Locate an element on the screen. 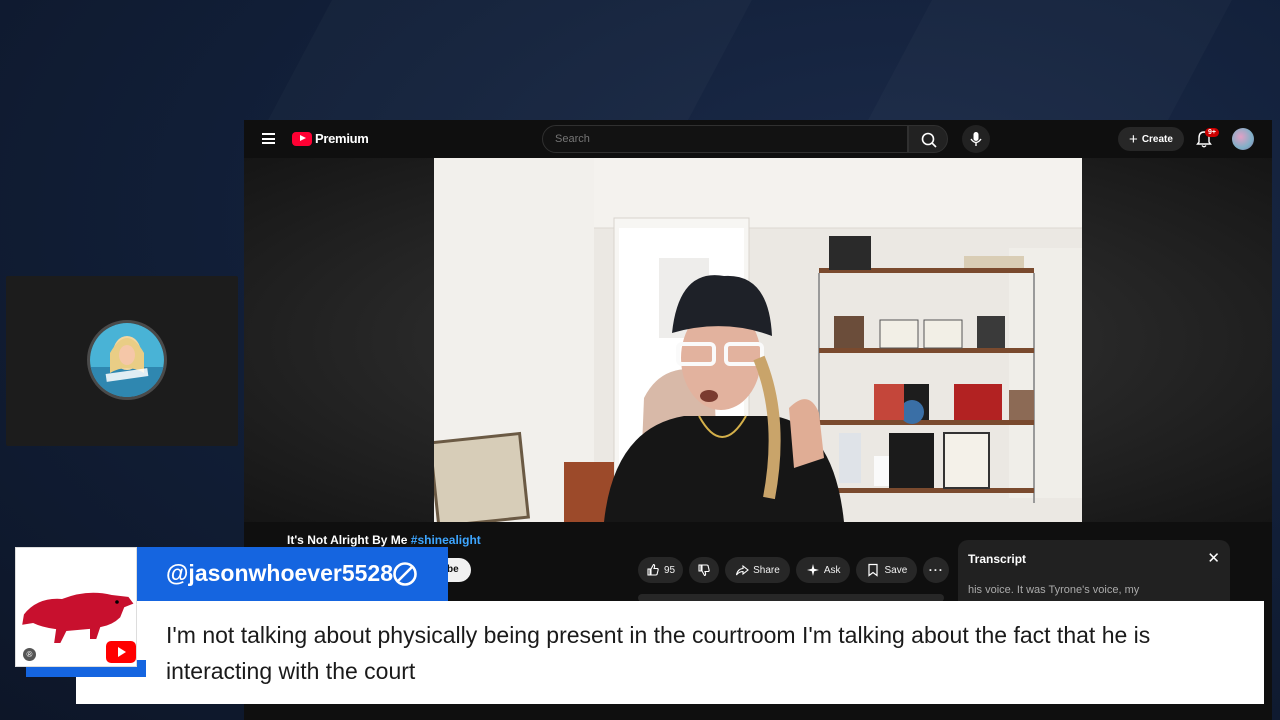 The height and width of the screenshot is (720, 1280). thumbs-up-icon is located at coordinates (653, 569).